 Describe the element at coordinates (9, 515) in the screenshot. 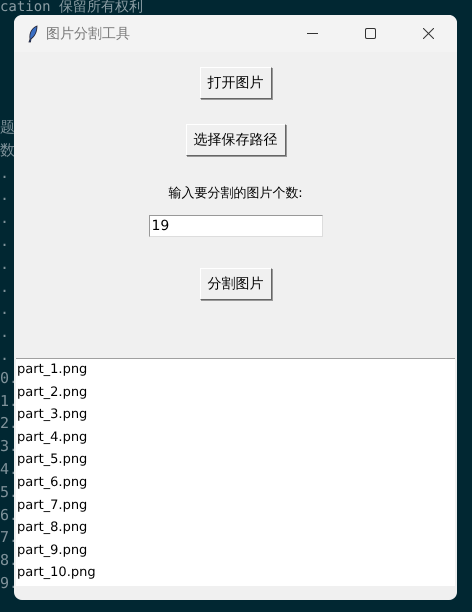

I see `terminal-text: 6.` at that location.